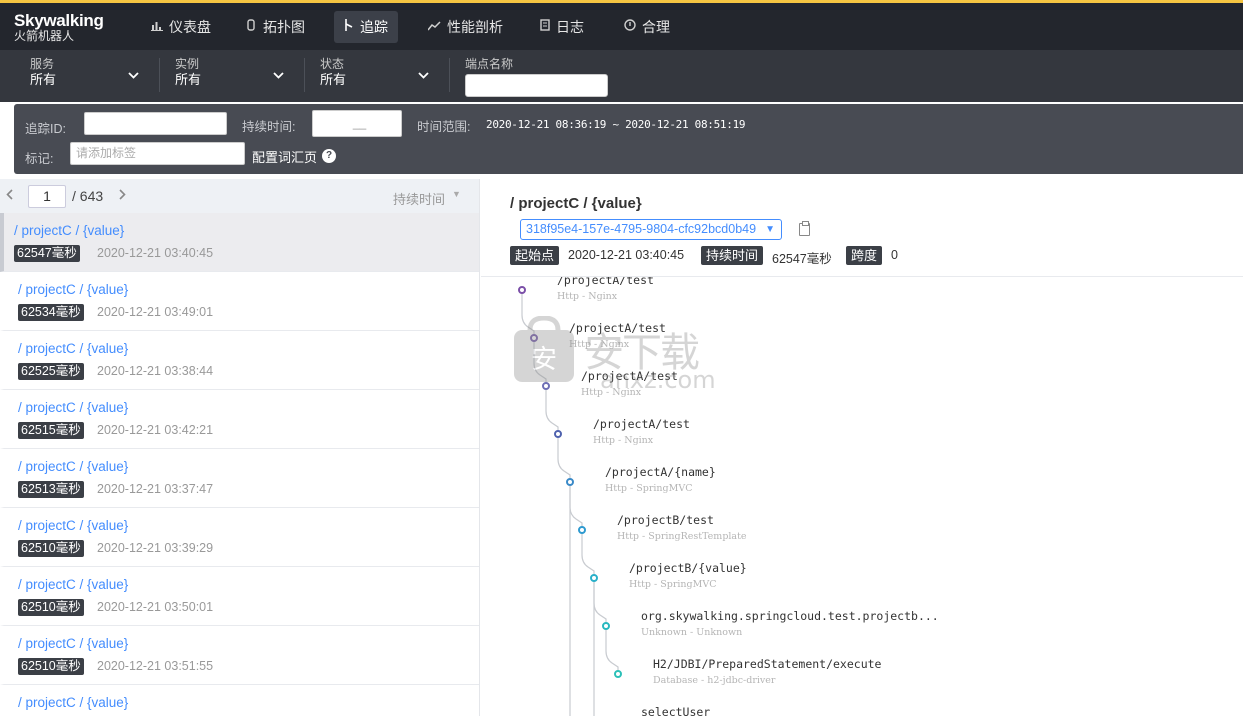  Describe the element at coordinates (767, 664) in the screenshot. I see `span-name: H2/JDBI/PreparedStatement/execute` at that location.